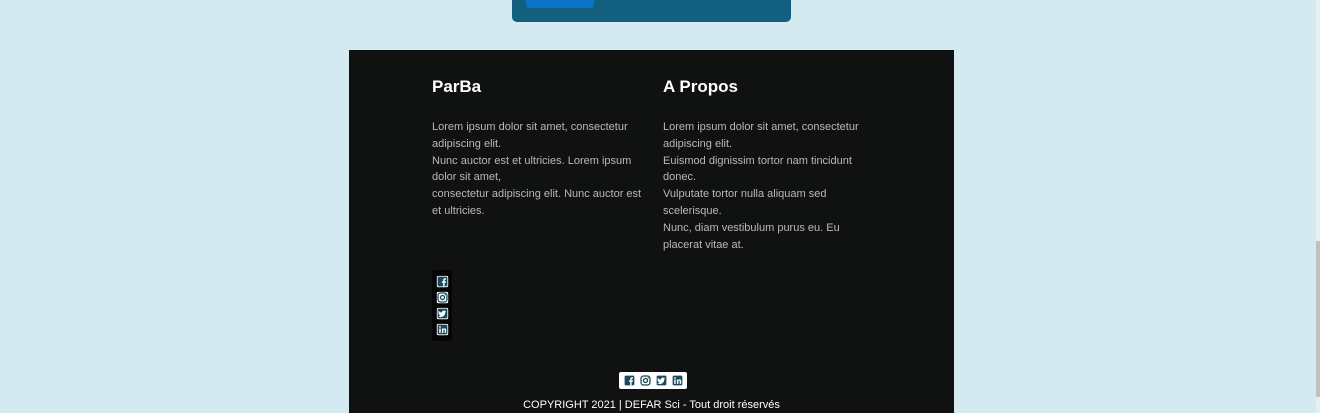 This screenshot has height=413, width=1320. Describe the element at coordinates (1318, 319) in the screenshot. I see `scrollbar-thumb` at that location.